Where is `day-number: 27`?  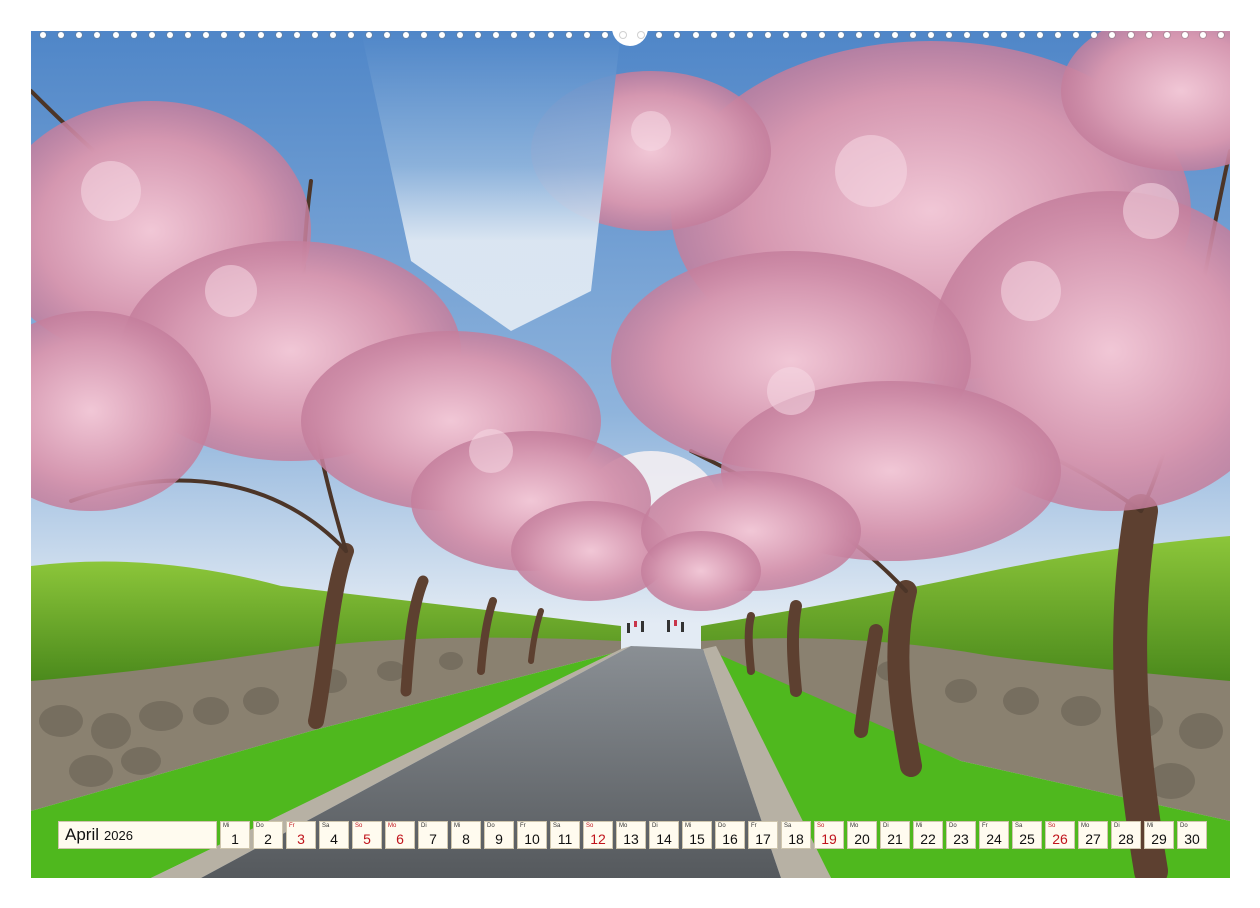 day-number: 27 is located at coordinates (1093, 839).